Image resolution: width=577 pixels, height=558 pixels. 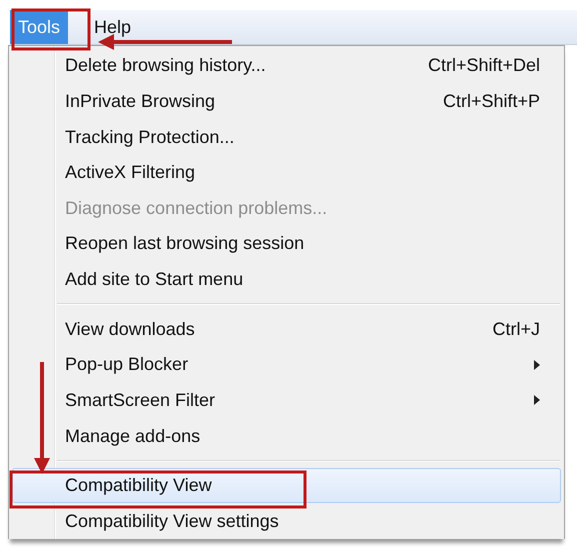 I want to click on menu-item: ActiveX Filtering, so click(x=286, y=172).